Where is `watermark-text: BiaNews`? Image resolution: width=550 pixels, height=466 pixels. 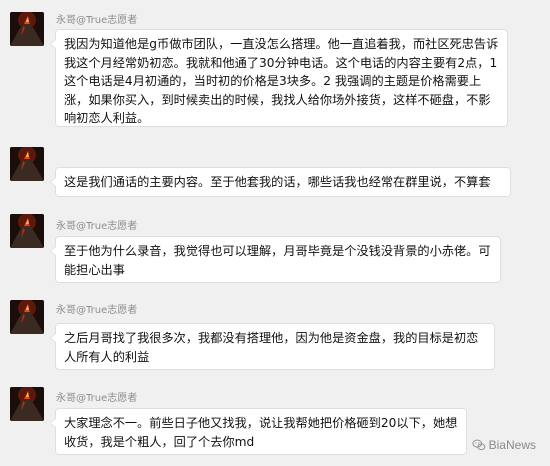
watermark-text: BiaNews is located at coordinates (512, 445).